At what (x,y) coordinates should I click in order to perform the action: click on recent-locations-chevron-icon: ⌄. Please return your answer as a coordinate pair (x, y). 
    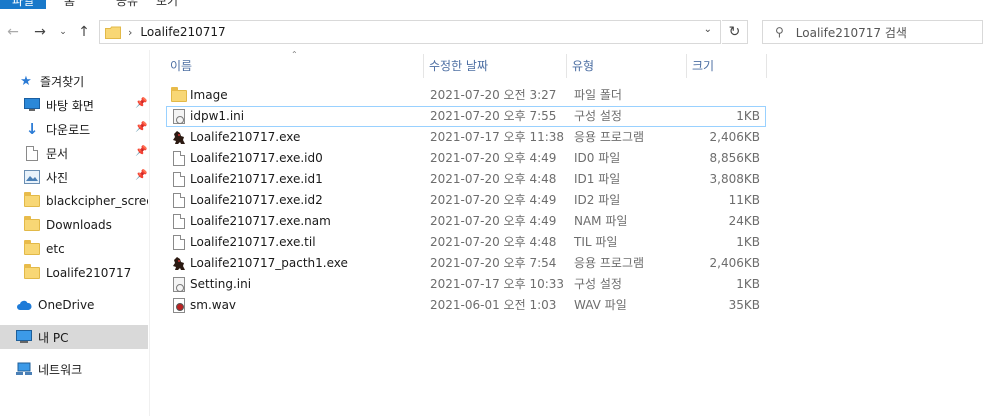
    Looking at the image, I should click on (63, 32).